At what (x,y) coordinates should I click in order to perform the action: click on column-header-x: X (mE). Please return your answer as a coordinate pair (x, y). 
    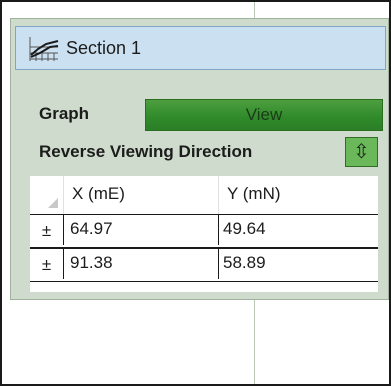
    Looking at the image, I should click on (141, 195).